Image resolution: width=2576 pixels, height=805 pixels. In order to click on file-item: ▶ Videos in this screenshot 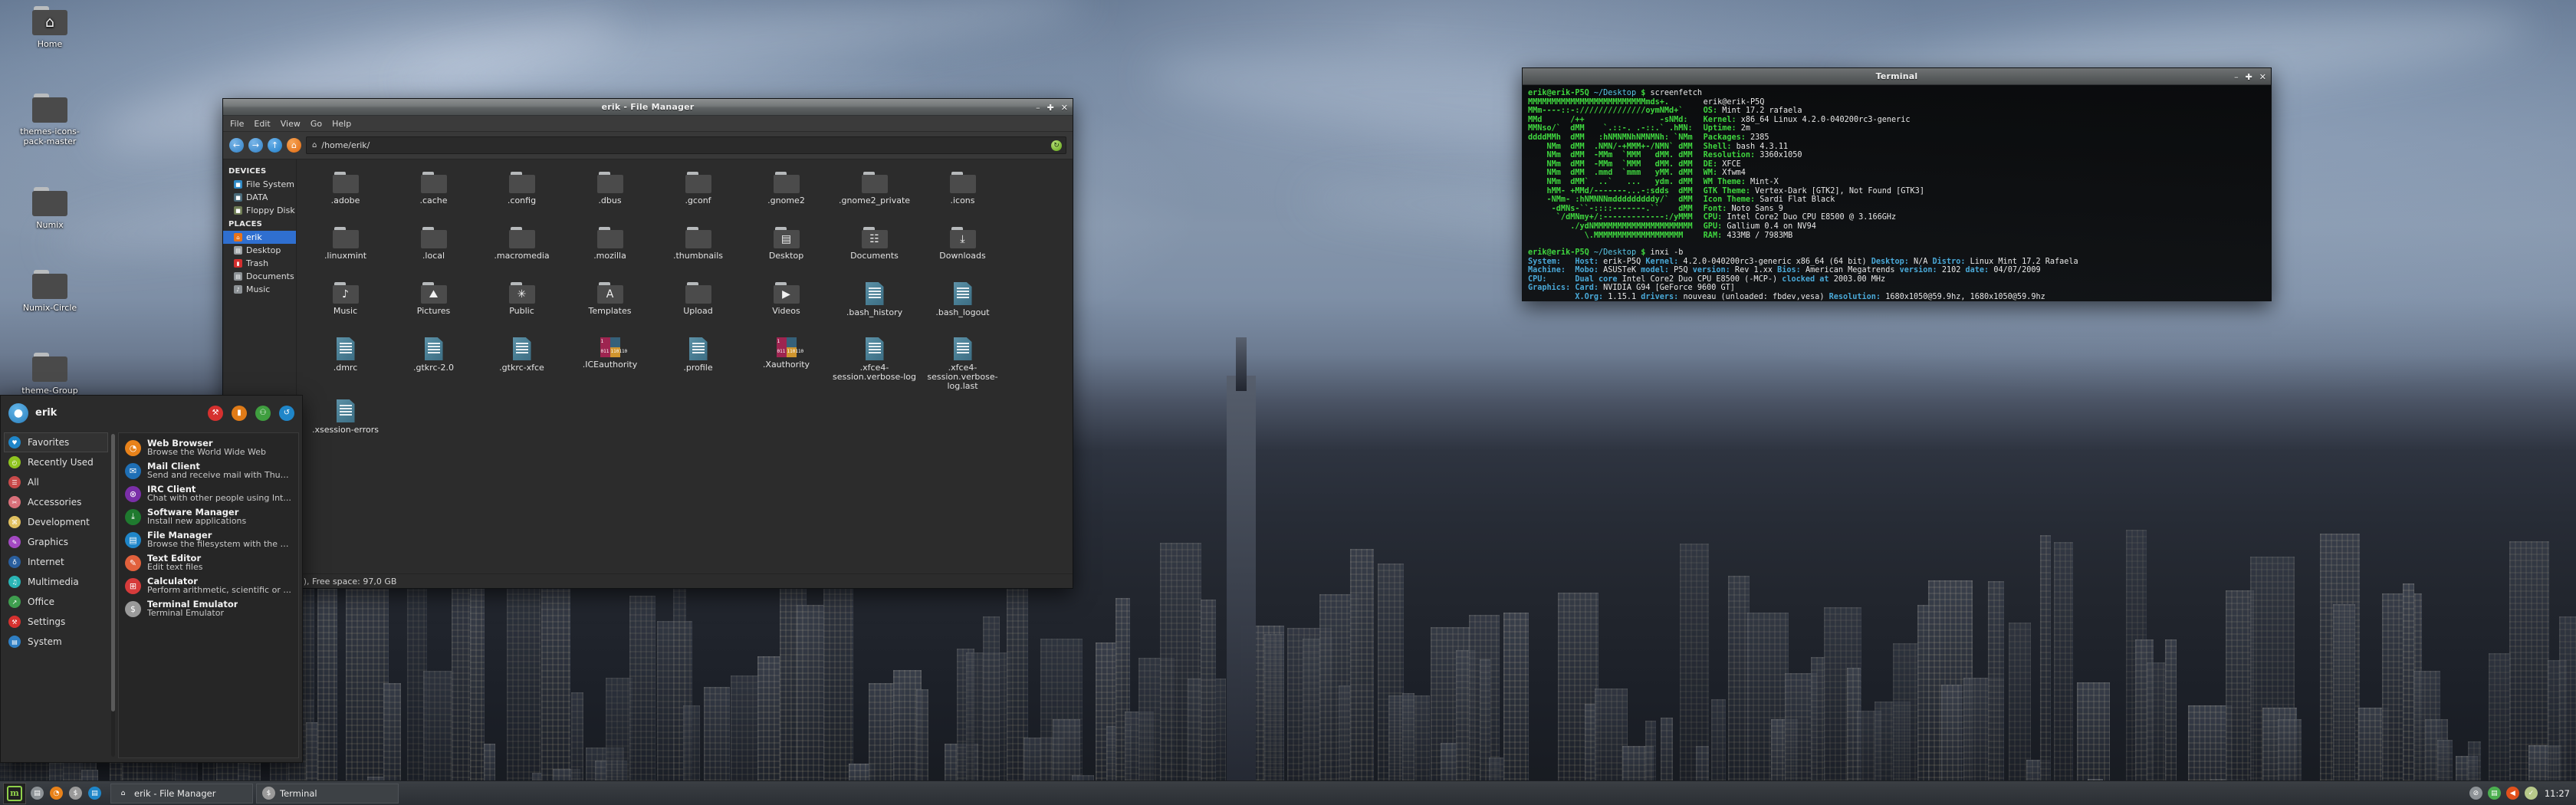, I will do `click(786, 303)`.